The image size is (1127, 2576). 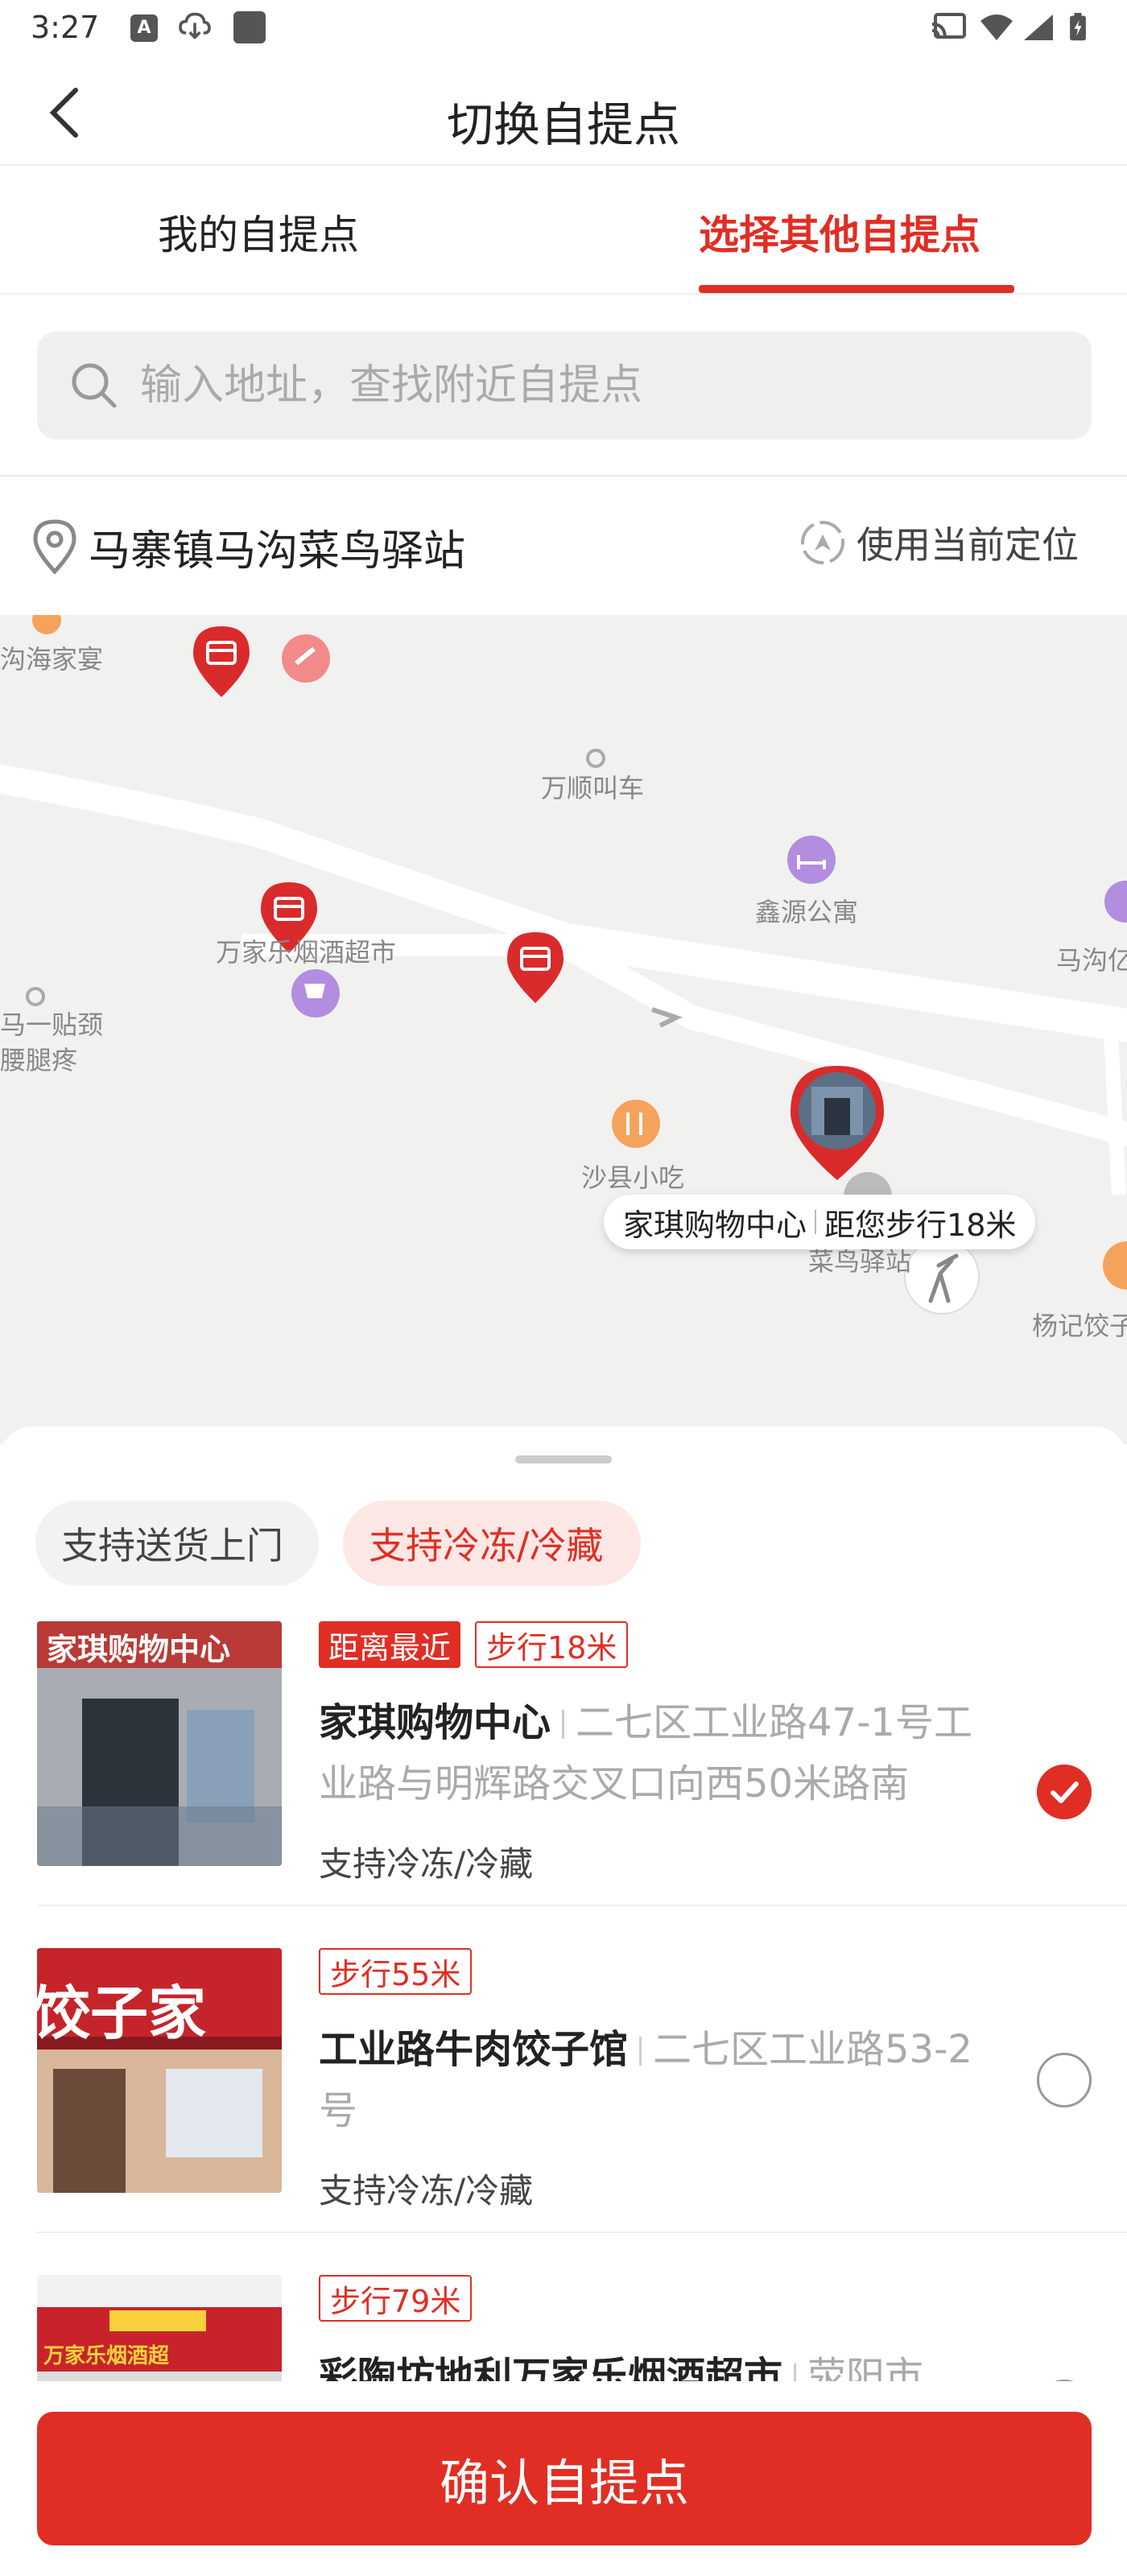 What do you see at coordinates (1064, 2080) in the screenshot?
I see `unselected-radio` at bounding box center [1064, 2080].